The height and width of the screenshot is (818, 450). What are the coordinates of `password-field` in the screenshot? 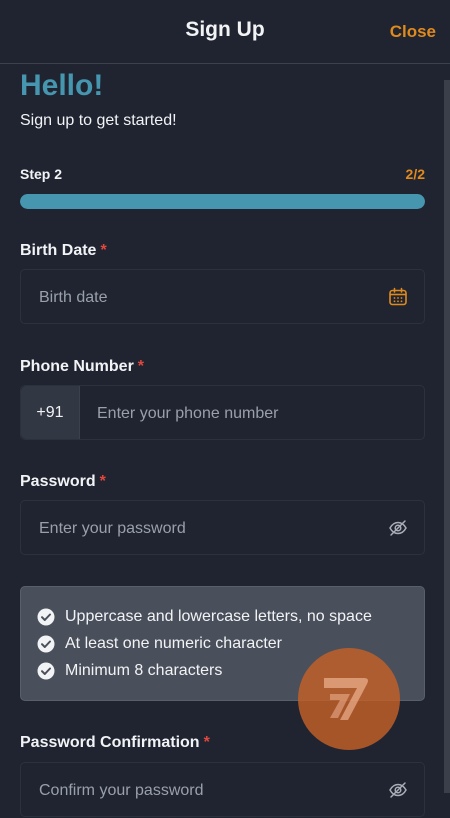 It's located at (222, 528).